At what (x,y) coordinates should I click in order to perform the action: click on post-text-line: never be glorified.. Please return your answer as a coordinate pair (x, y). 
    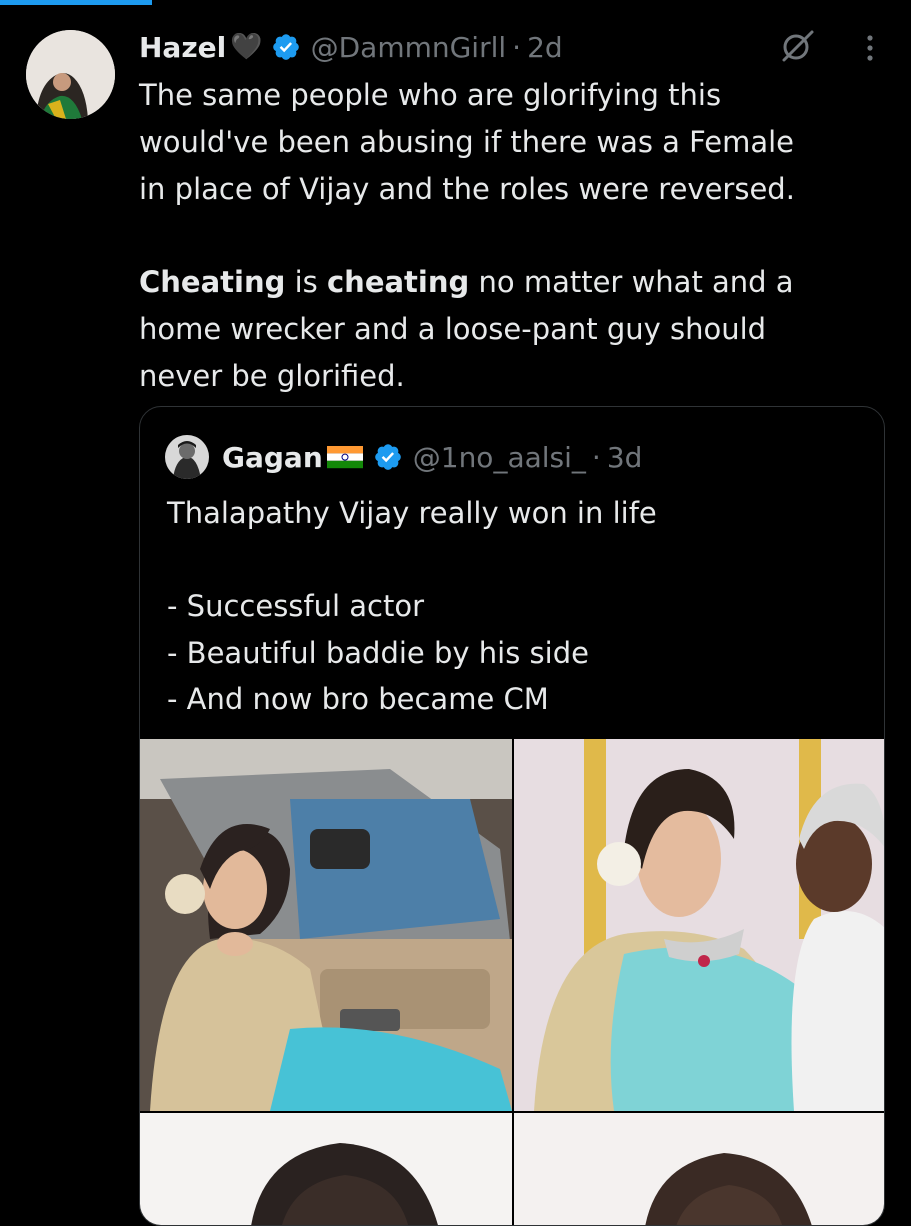
    Looking at the image, I should click on (272, 375).